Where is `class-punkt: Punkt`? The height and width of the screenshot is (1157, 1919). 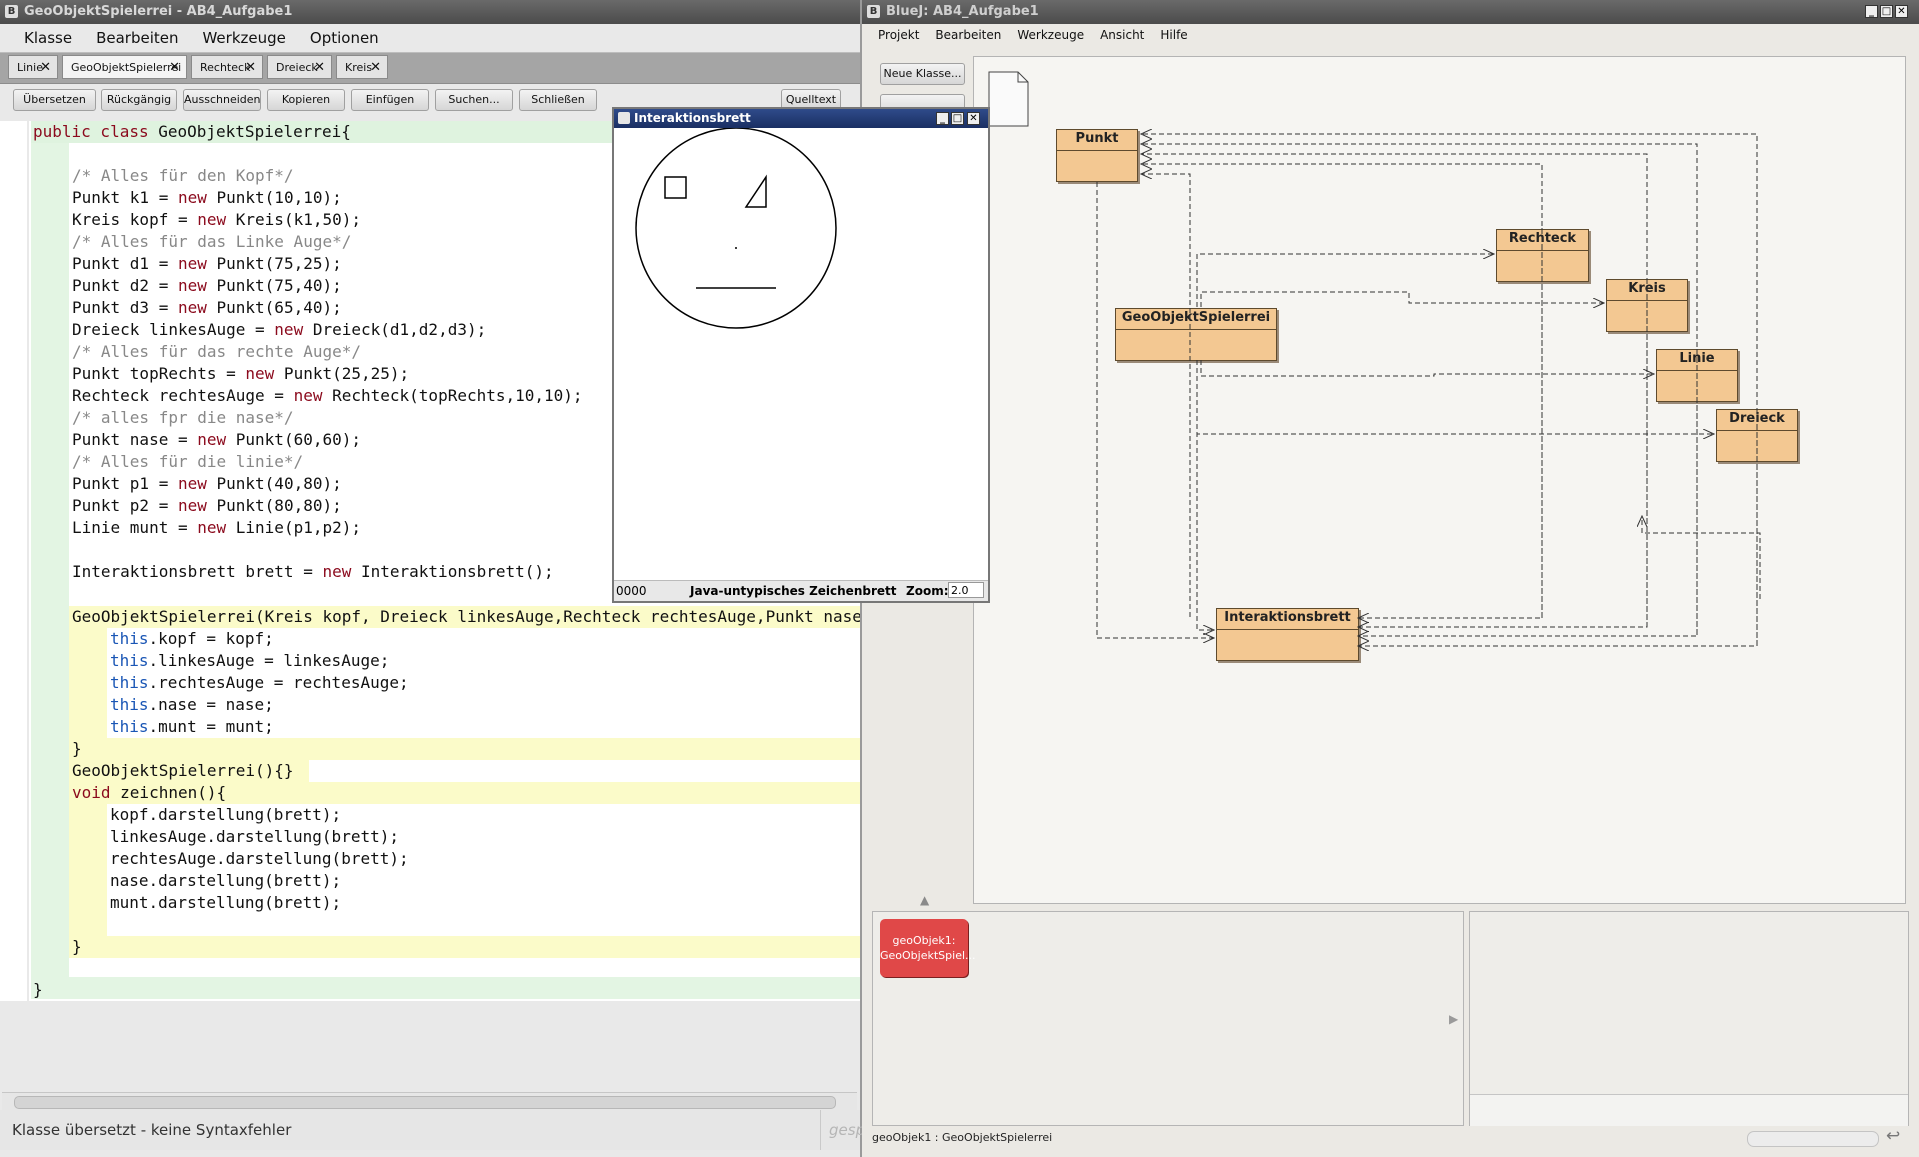 class-punkt: Punkt is located at coordinates (1097, 155).